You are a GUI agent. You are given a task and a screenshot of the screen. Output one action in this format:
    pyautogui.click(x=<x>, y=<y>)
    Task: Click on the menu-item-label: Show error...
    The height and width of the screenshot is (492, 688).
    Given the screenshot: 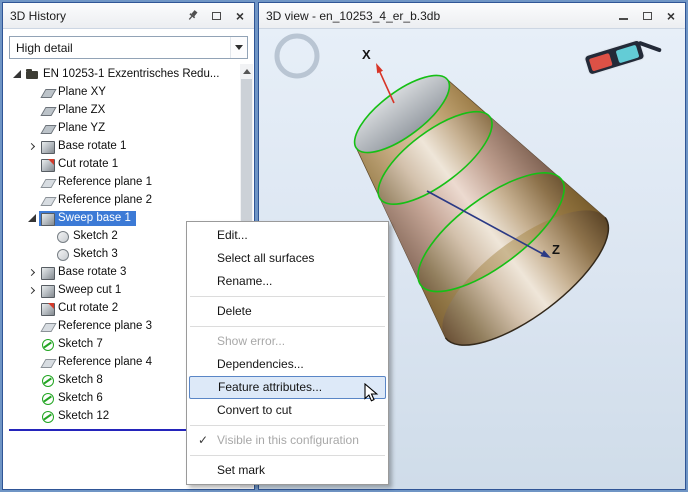 What is the action you would take?
    pyautogui.click(x=251, y=341)
    